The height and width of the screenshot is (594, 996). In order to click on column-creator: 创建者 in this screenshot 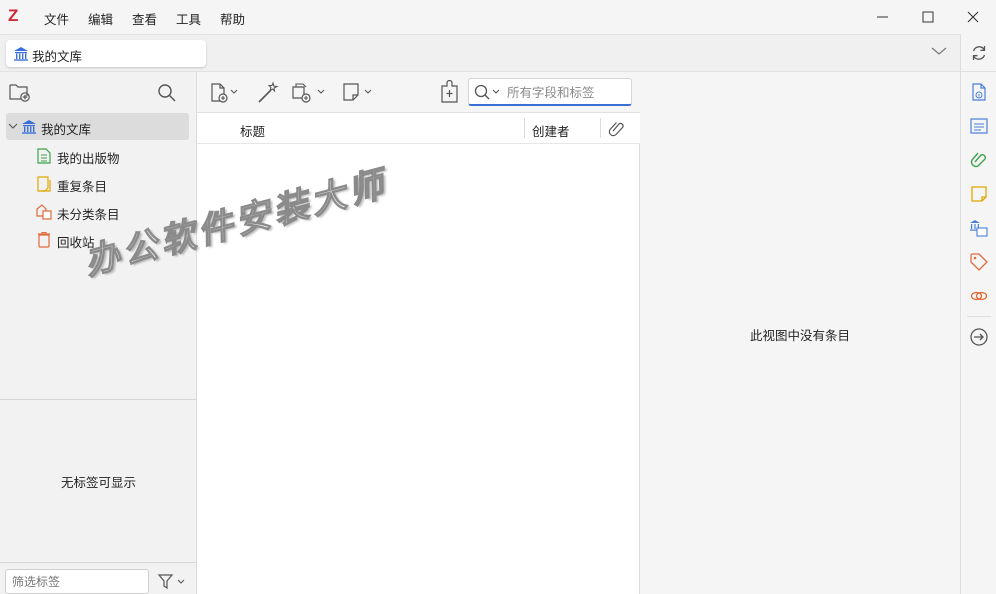, I will do `click(551, 130)`.